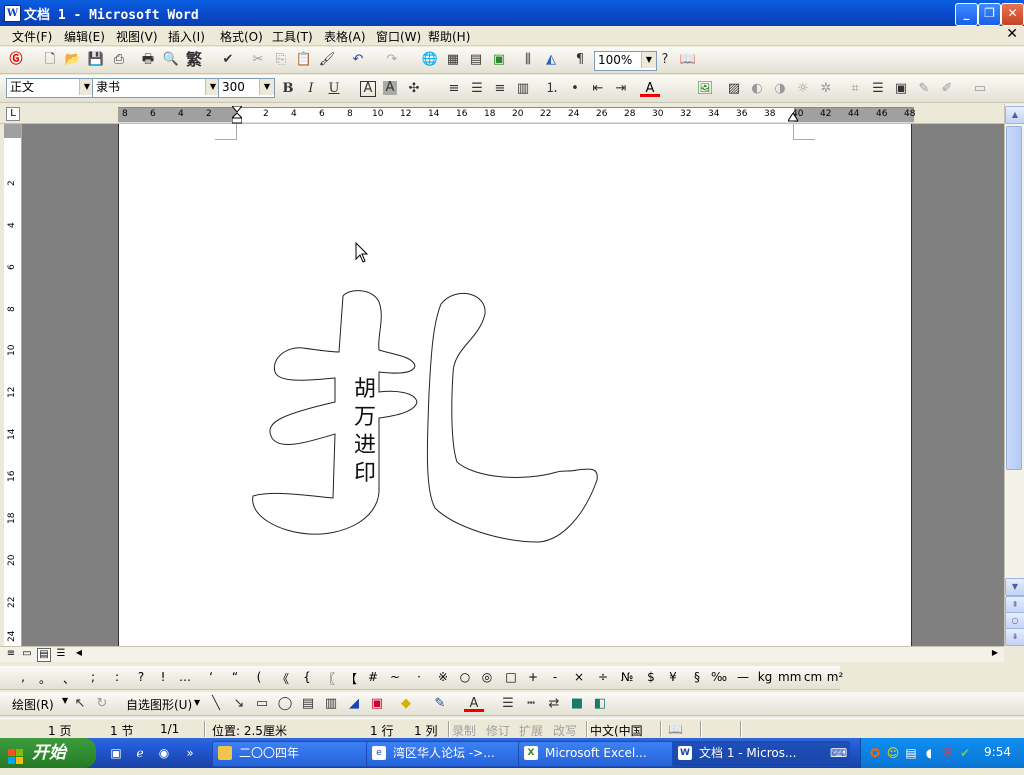 This screenshot has height=775, width=1024. Describe the element at coordinates (33, 704) in the screenshot. I see `draw-menu-button: 绘图(R)` at that location.